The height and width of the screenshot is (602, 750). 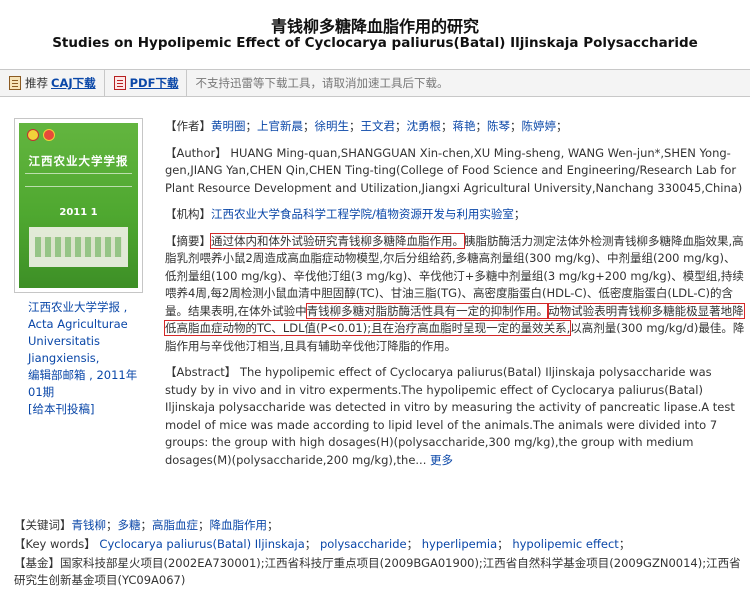 What do you see at coordinates (36, 83) in the screenshot?
I see `recommend-label: 推荐` at bounding box center [36, 83].